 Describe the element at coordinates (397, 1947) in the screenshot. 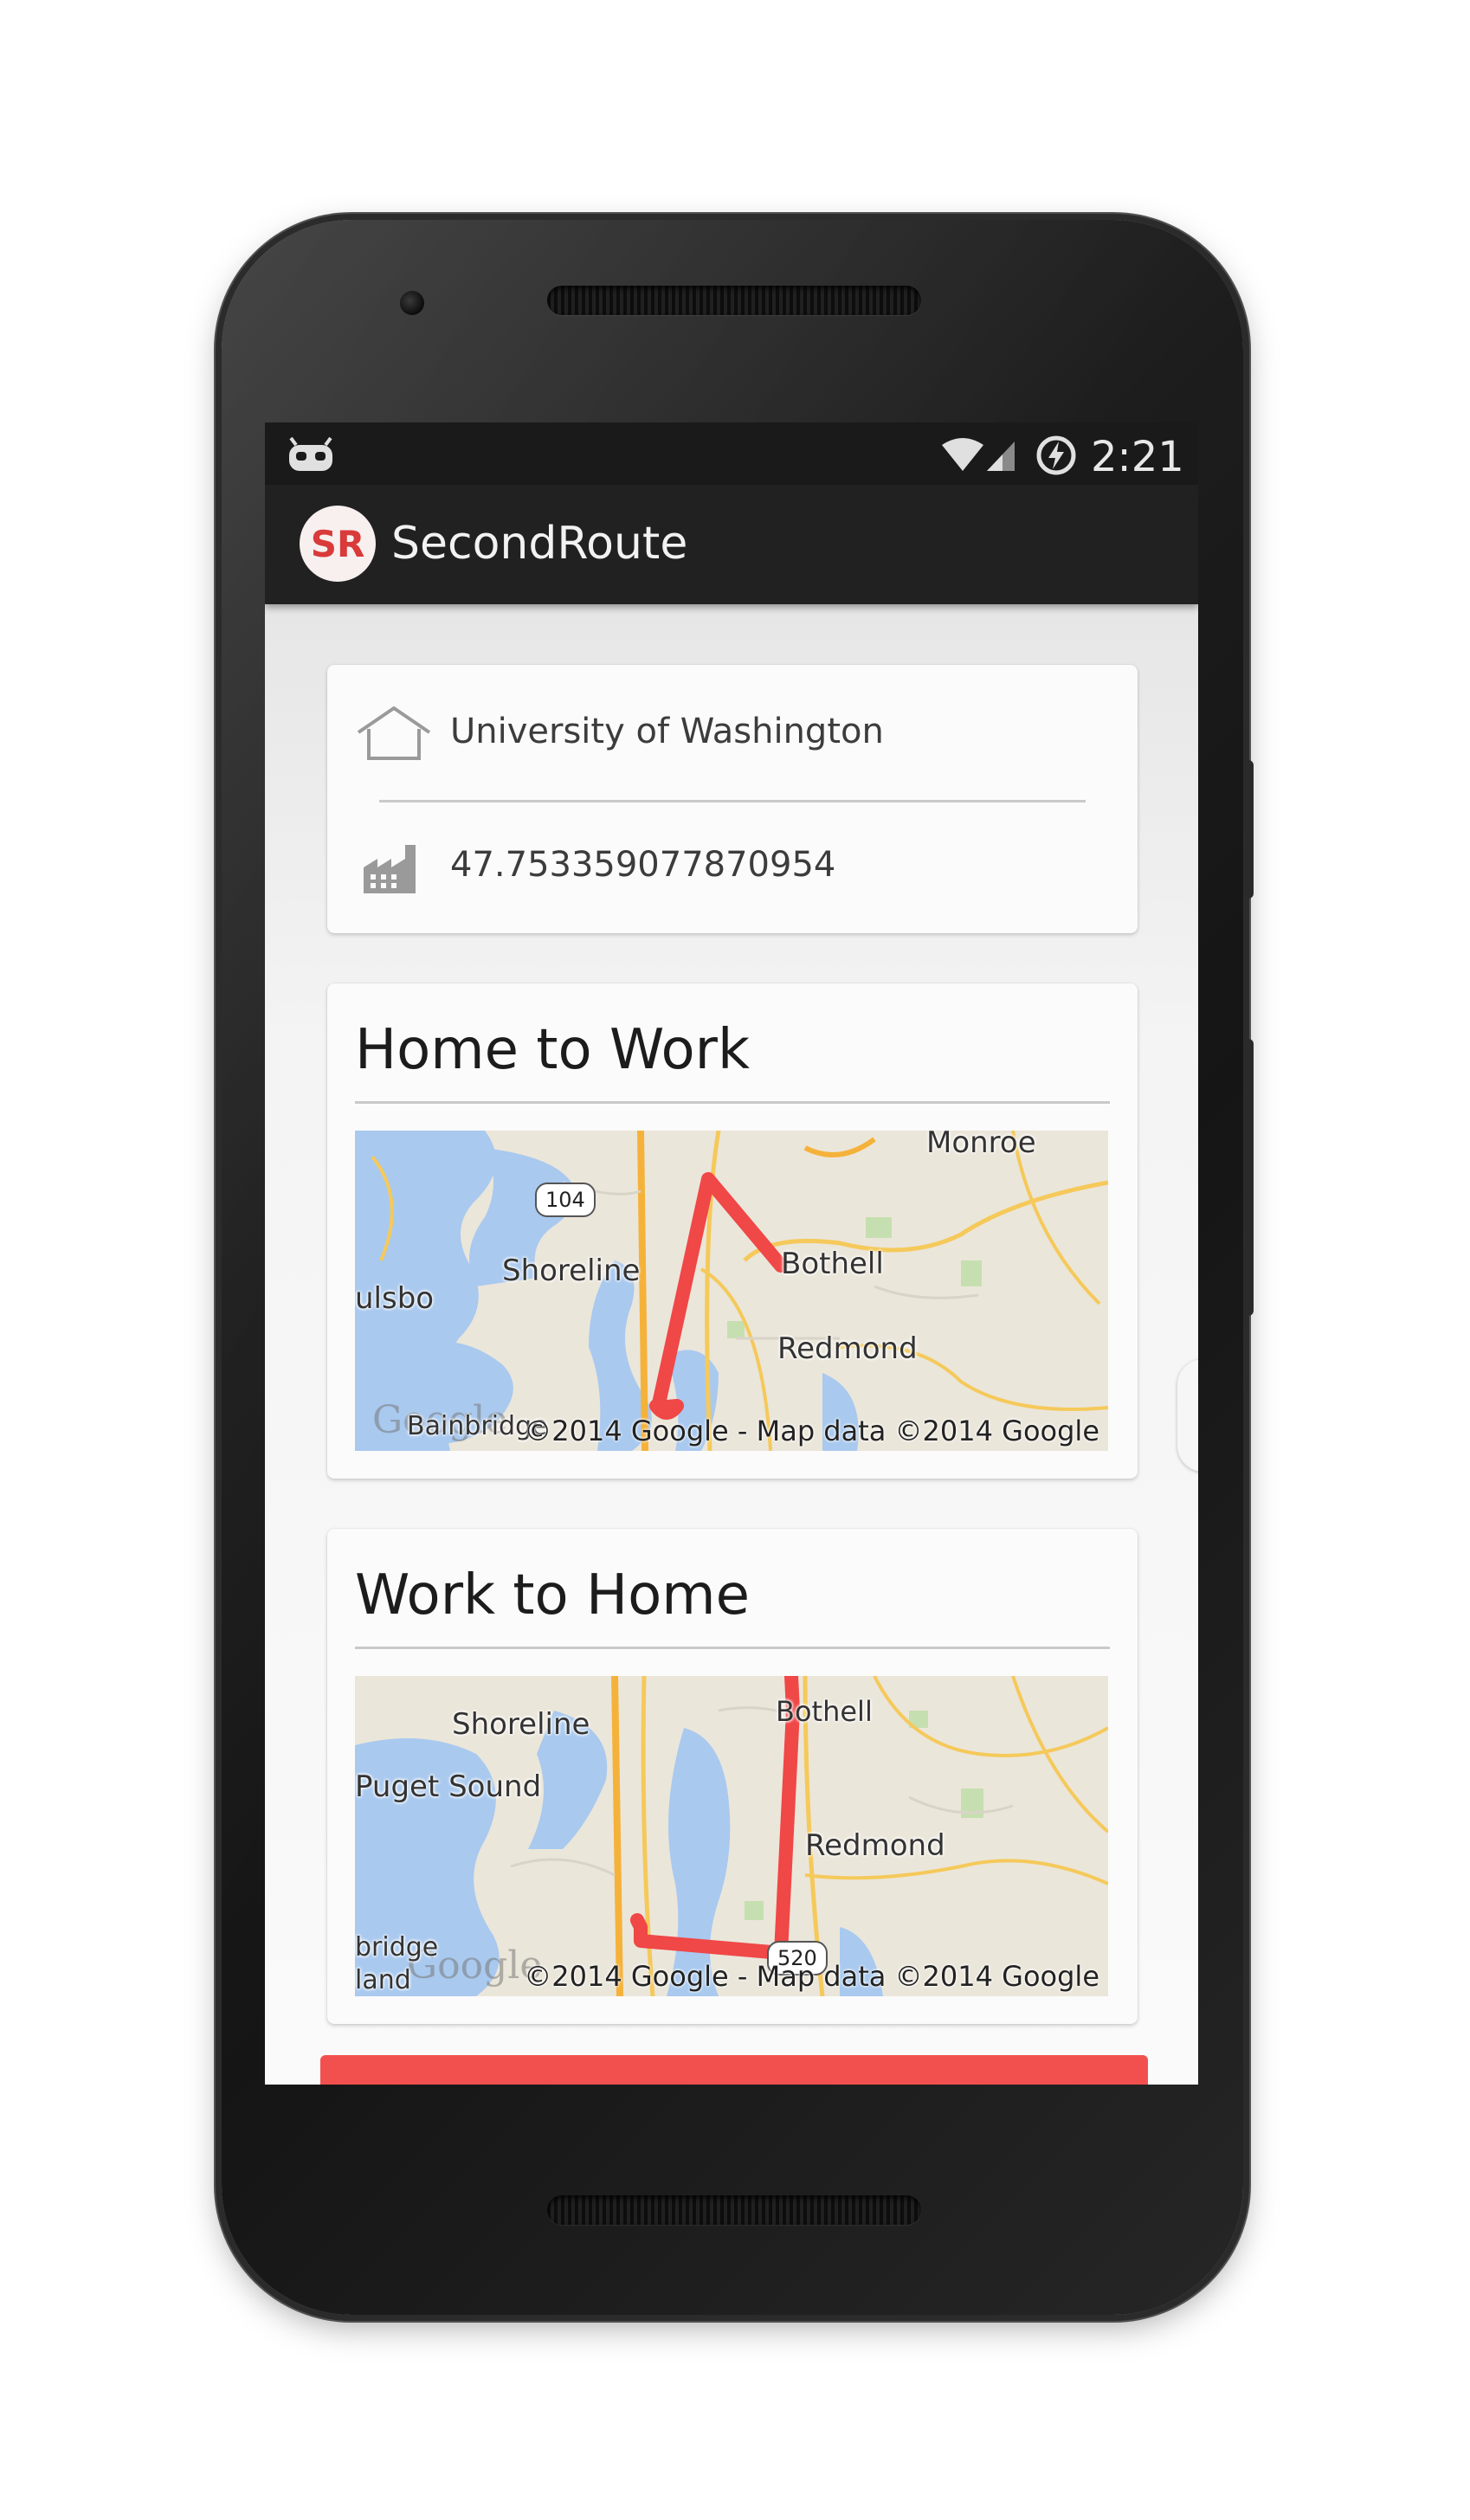

I see `map-label-bridge: bridge` at that location.